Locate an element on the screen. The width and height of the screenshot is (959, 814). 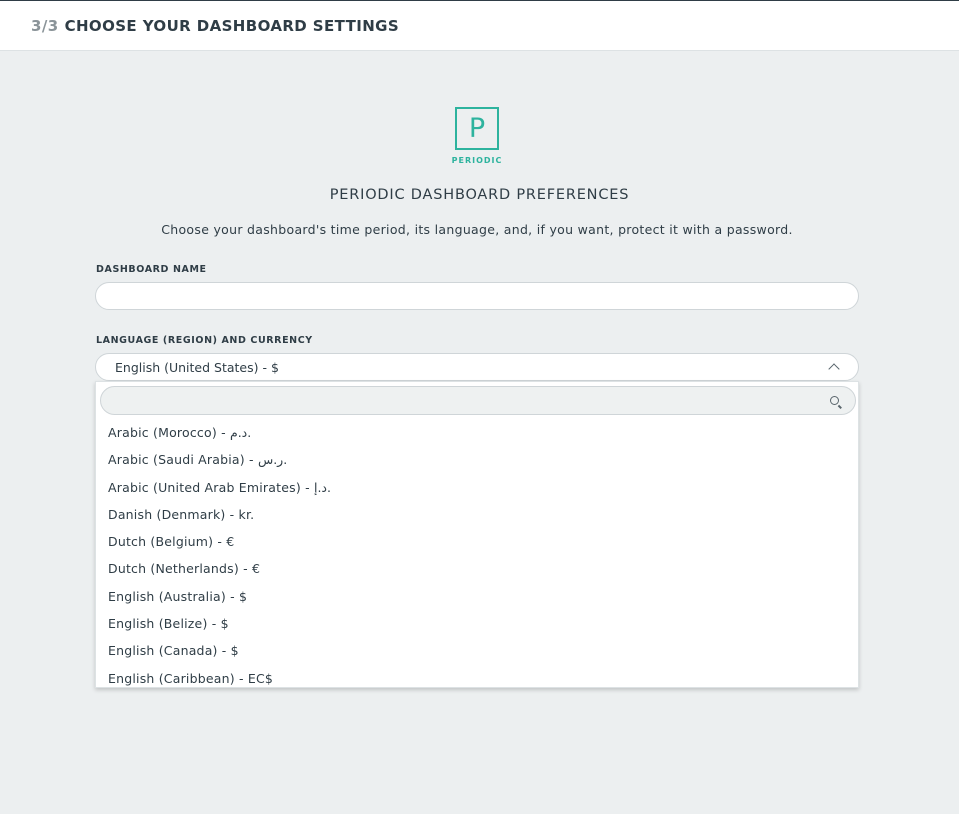
language-option: English (Caribbean) - EC$ is located at coordinates (477, 676).